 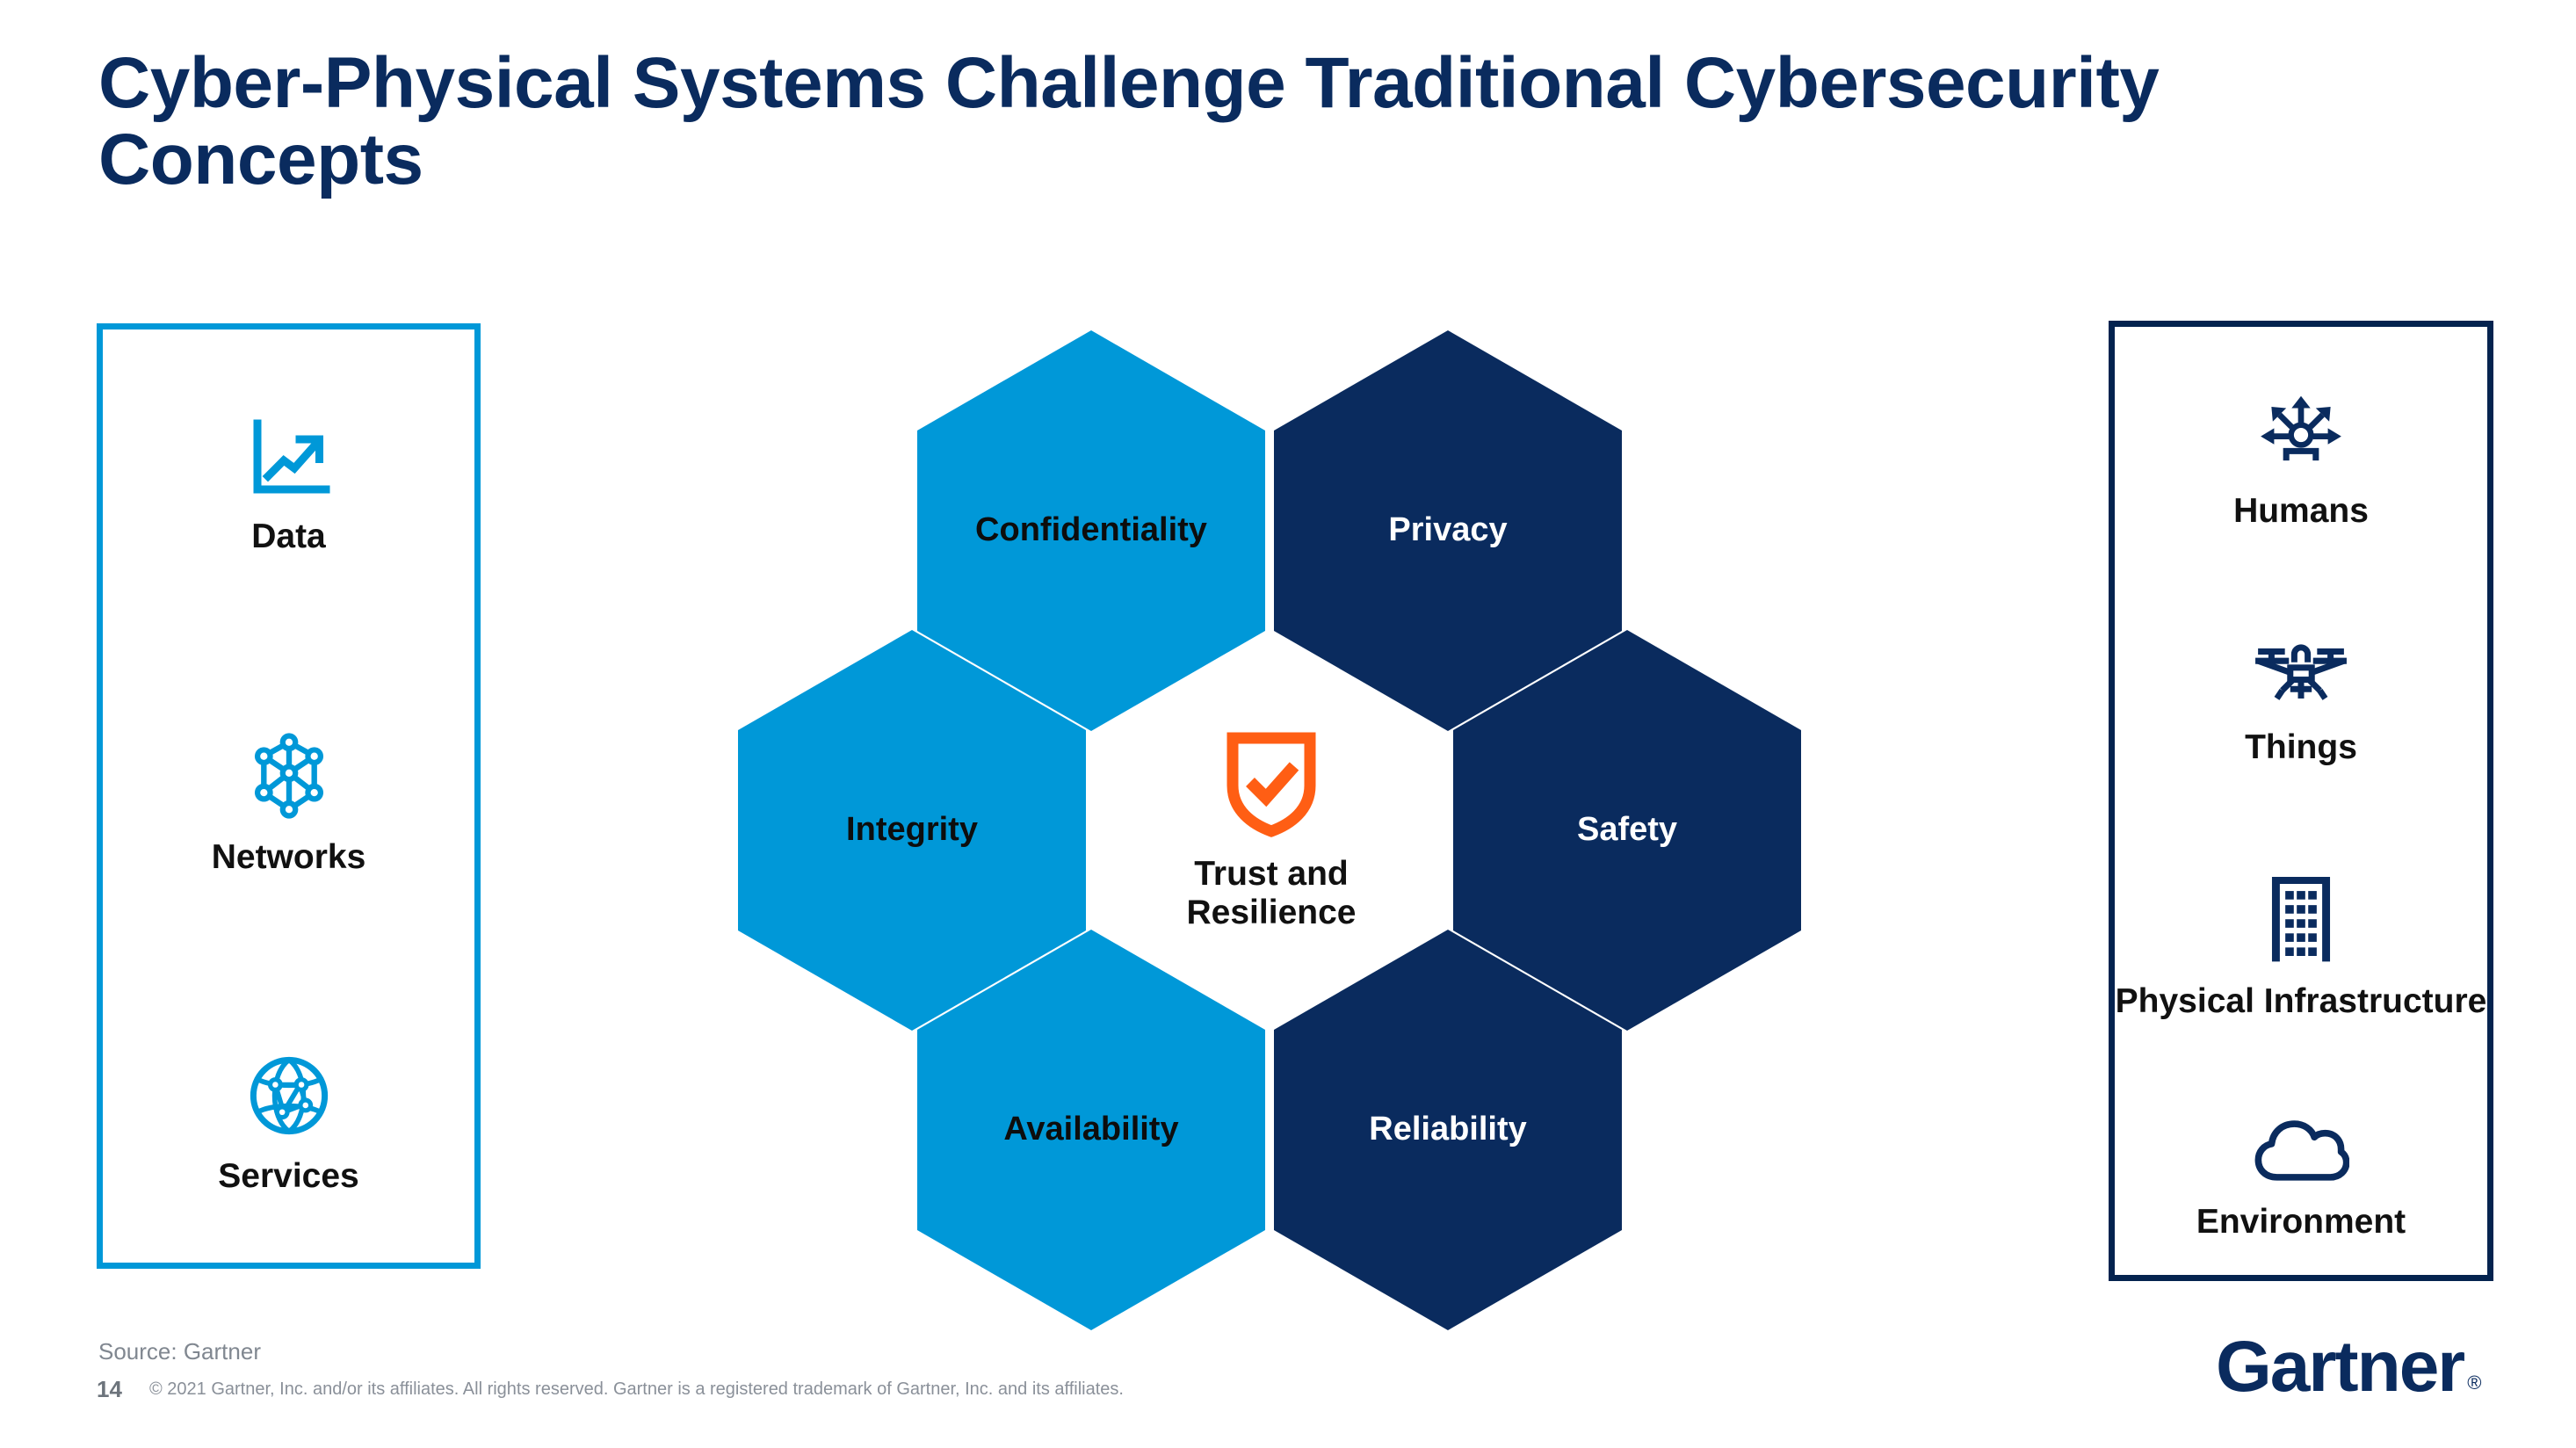 I want to click on shield-check-icon, so click(x=1271, y=786).